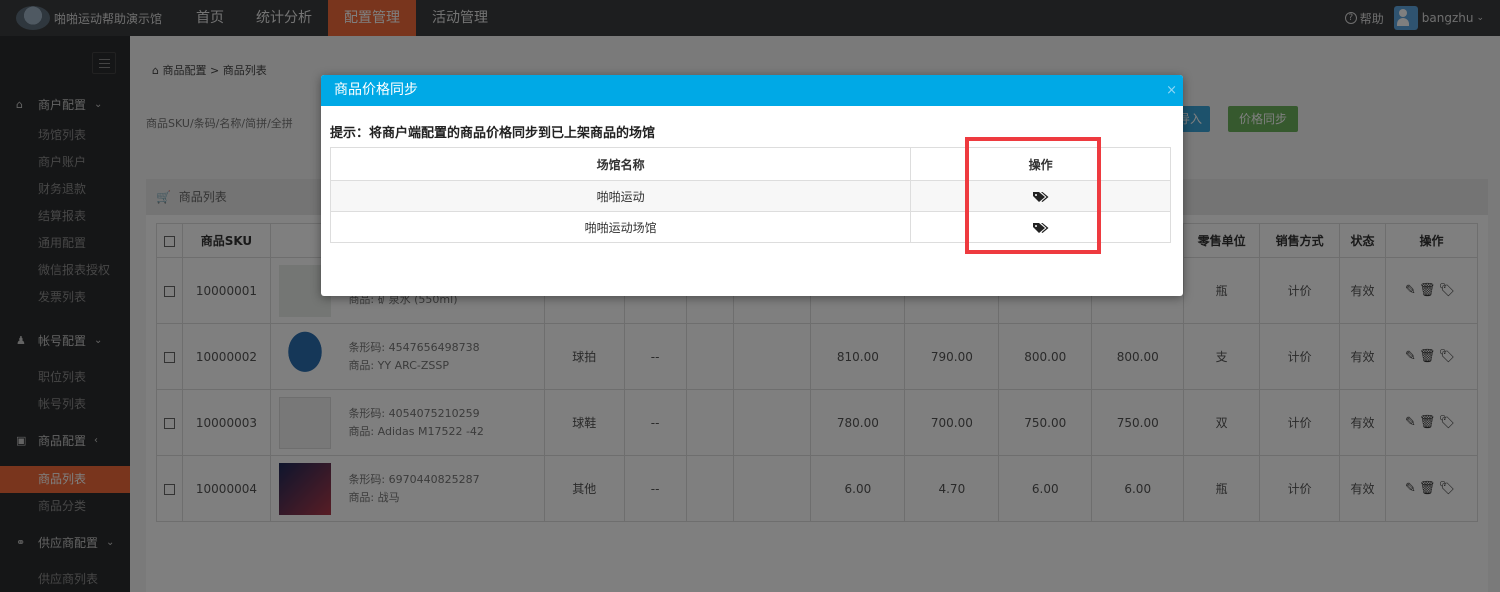  Describe the element at coordinates (620, 227) in the screenshot. I see `venue-name: 啪啪运动场馆` at that location.